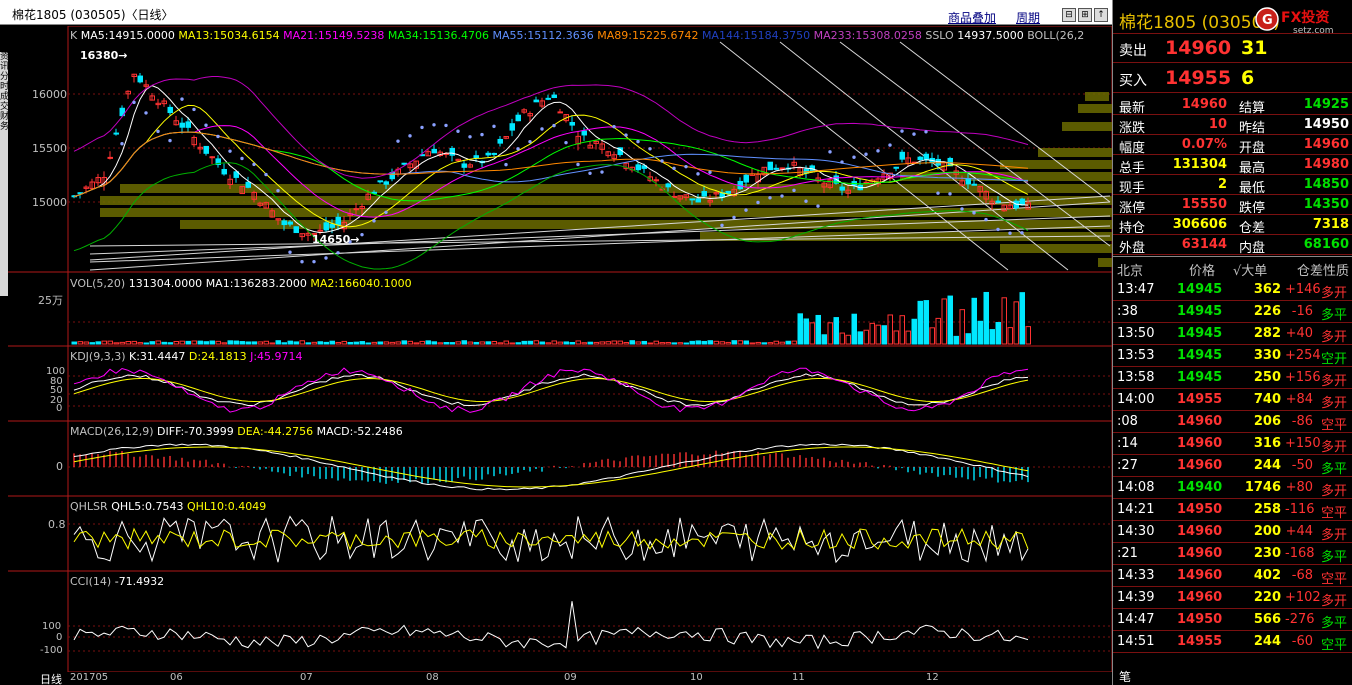 The width and height of the screenshot is (1352, 685). I want to click on tick-vol: 250, so click(1267, 377).